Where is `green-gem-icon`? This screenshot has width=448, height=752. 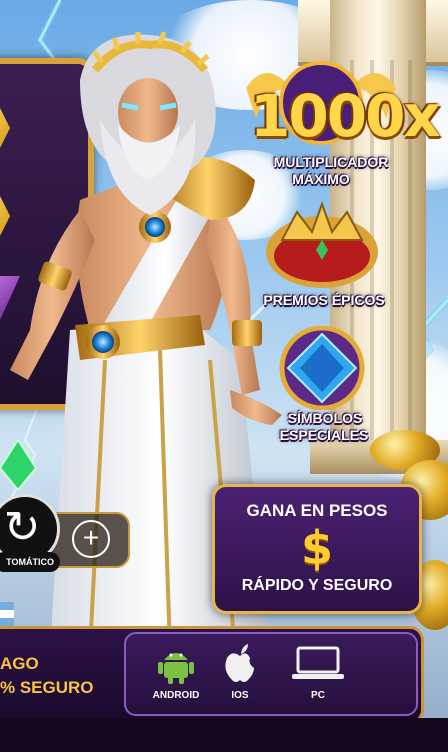
green-gem-icon is located at coordinates (18, 465).